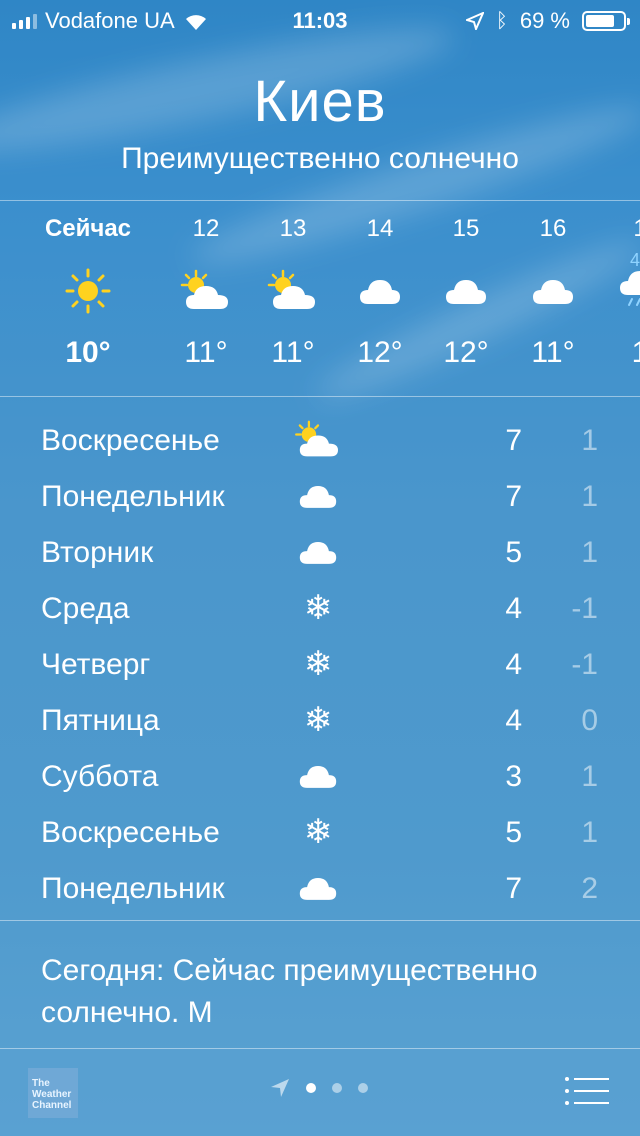  I want to click on list-item: Понедельник 7 2, so click(320, 888).